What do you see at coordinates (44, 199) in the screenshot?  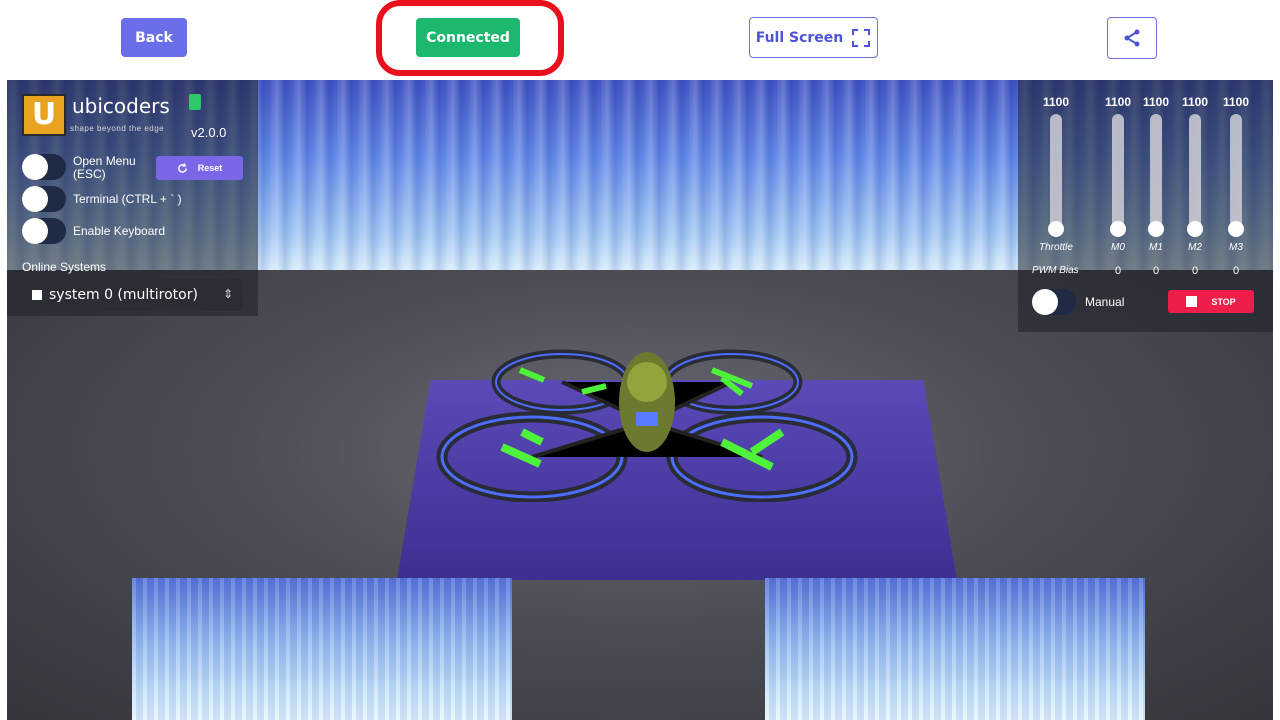 I see `terminal-toggle` at bounding box center [44, 199].